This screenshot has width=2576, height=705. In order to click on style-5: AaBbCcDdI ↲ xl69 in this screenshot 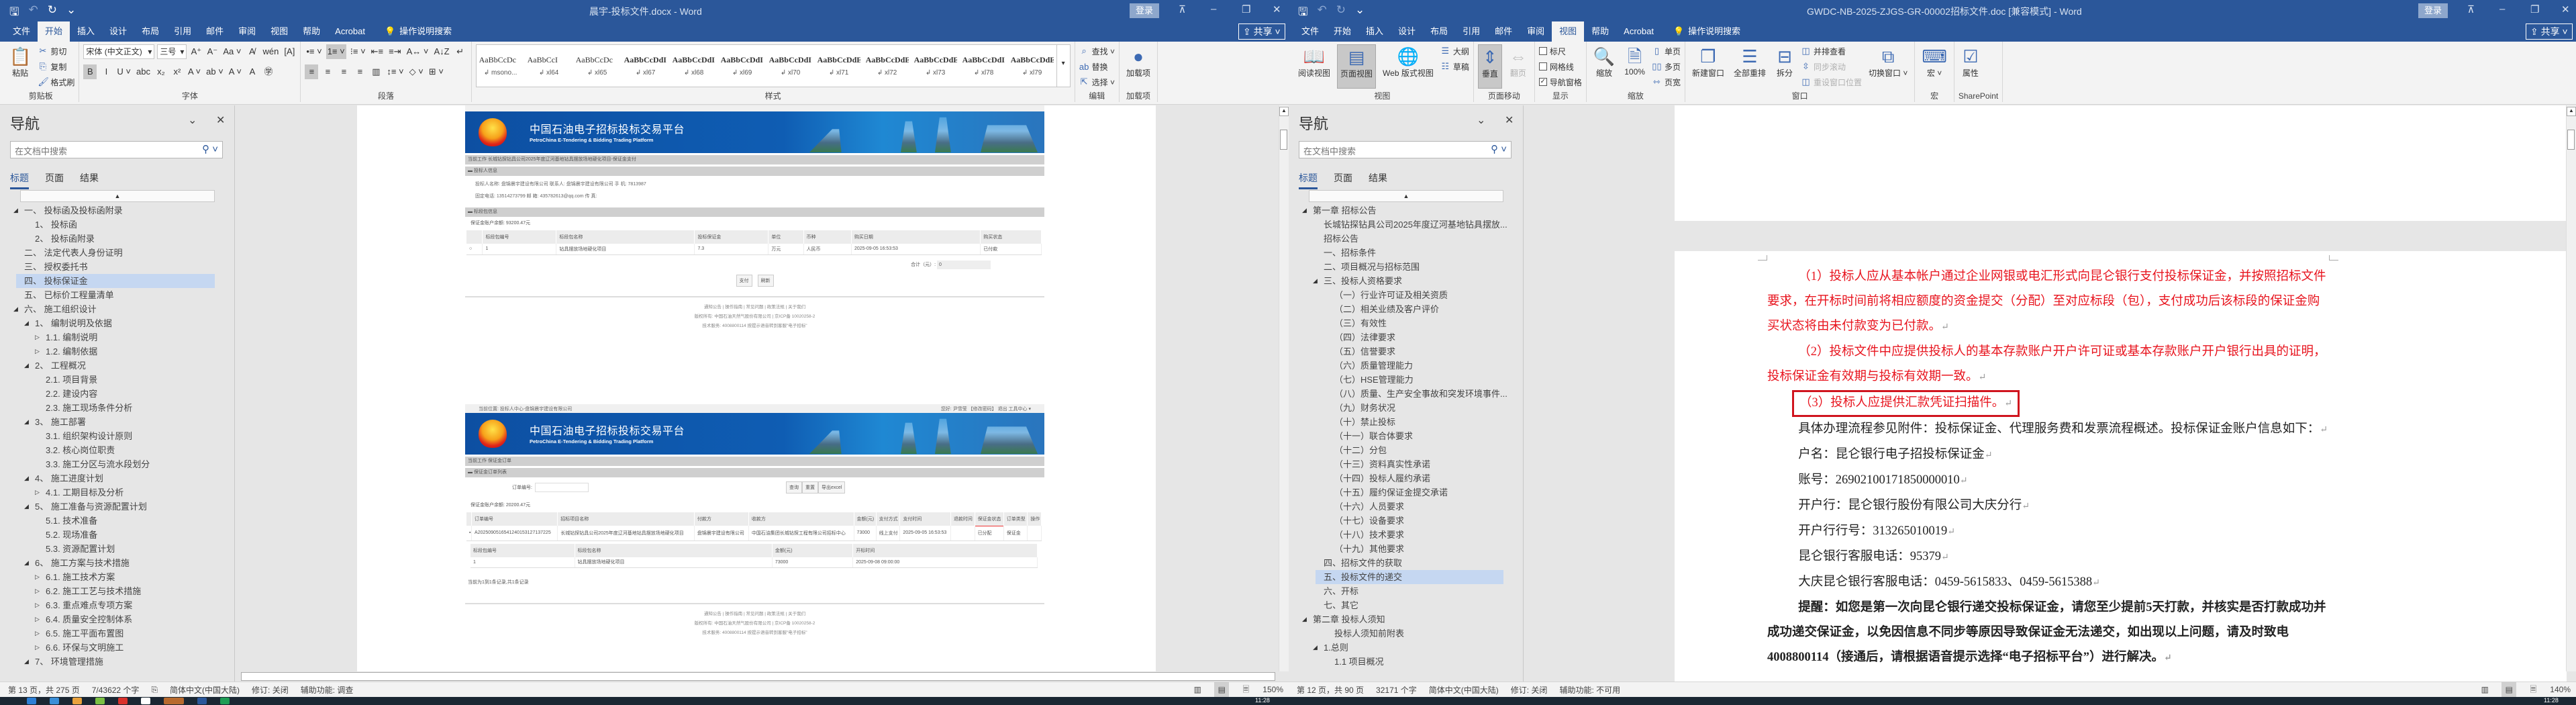, I will do `click(742, 66)`.